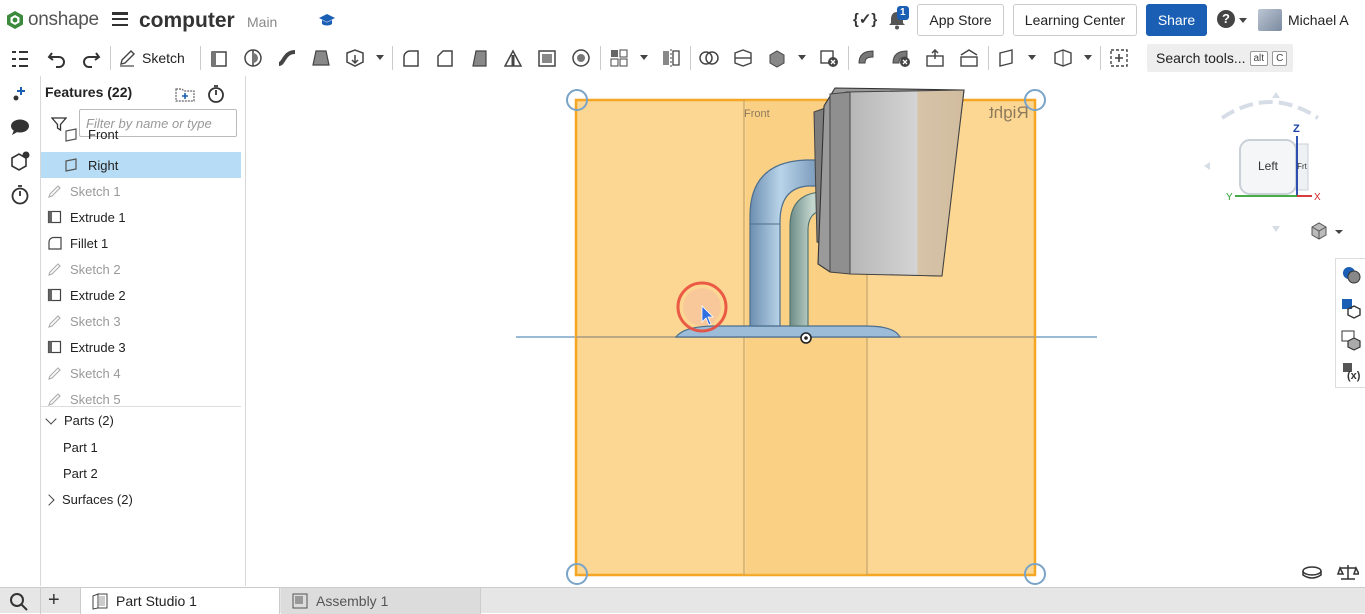 Image resolution: width=1365 pixels, height=614 pixels. Describe the element at coordinates (321, 58) in the screenshot. I see `loft-icon` at that location.